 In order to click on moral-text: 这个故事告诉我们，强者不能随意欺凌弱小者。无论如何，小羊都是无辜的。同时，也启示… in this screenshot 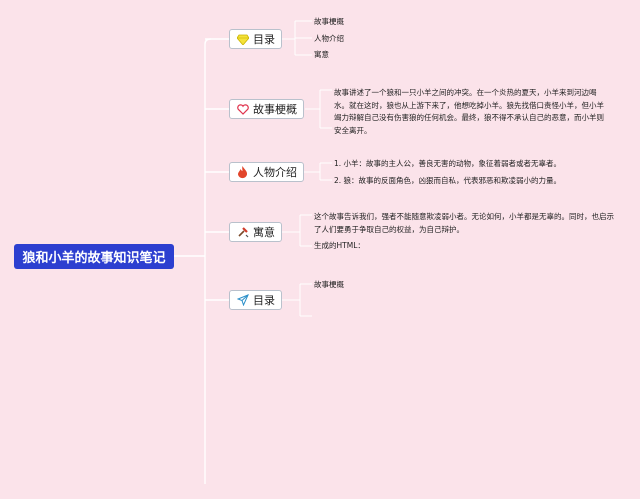, I will do `click(464, 223)`.